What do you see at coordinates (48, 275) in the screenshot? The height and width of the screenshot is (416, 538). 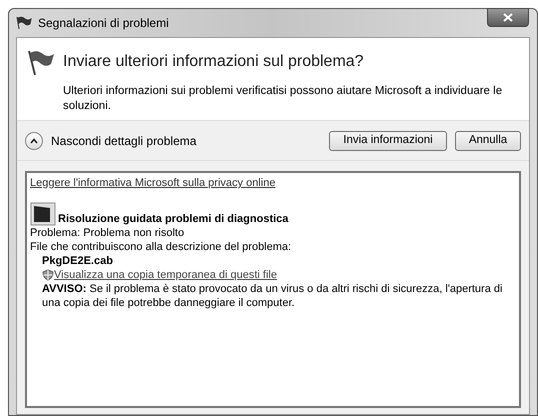 I see `shield-icon` at bounding box center [48, 275].